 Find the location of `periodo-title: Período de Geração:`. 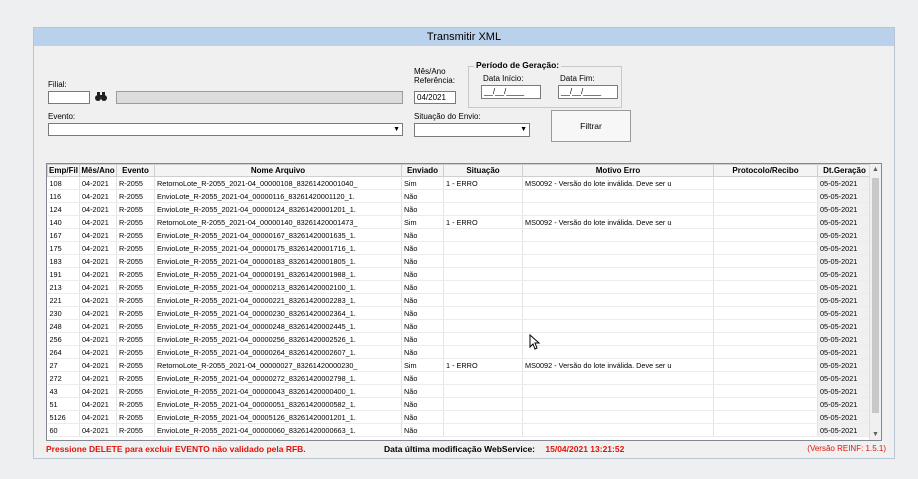

periodo-title: Período de Geração: is located at coordinates (518, 65).